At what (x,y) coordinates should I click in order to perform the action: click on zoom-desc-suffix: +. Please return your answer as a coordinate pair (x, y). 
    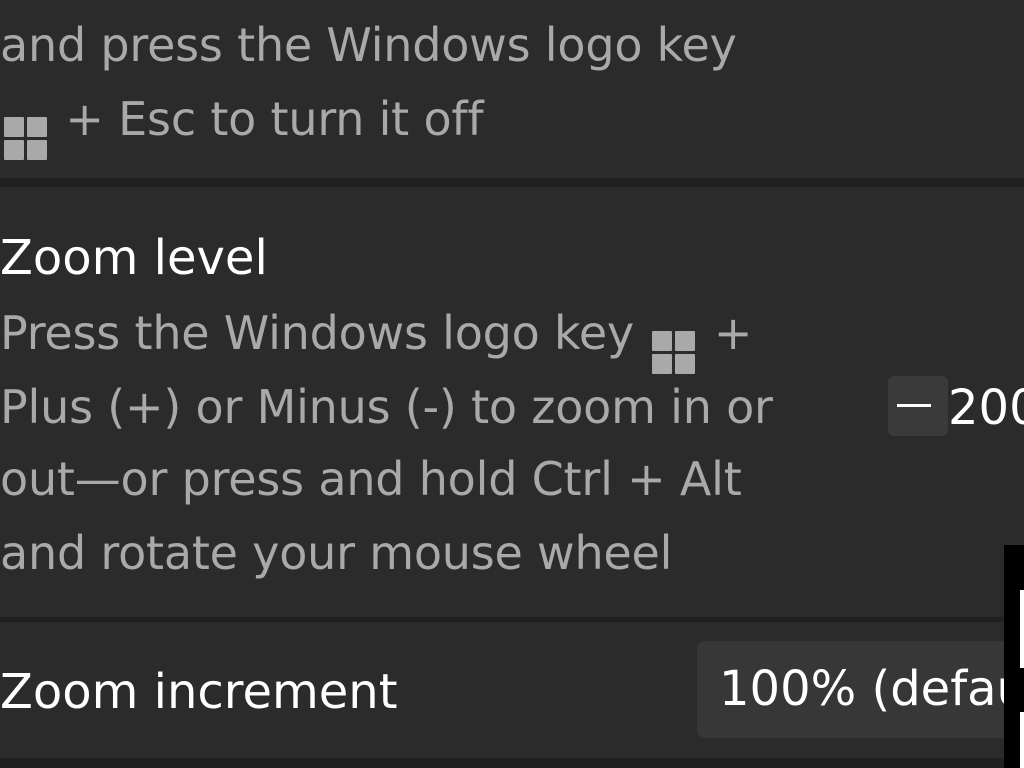
    Looking at the image, I should click on (726, 333).